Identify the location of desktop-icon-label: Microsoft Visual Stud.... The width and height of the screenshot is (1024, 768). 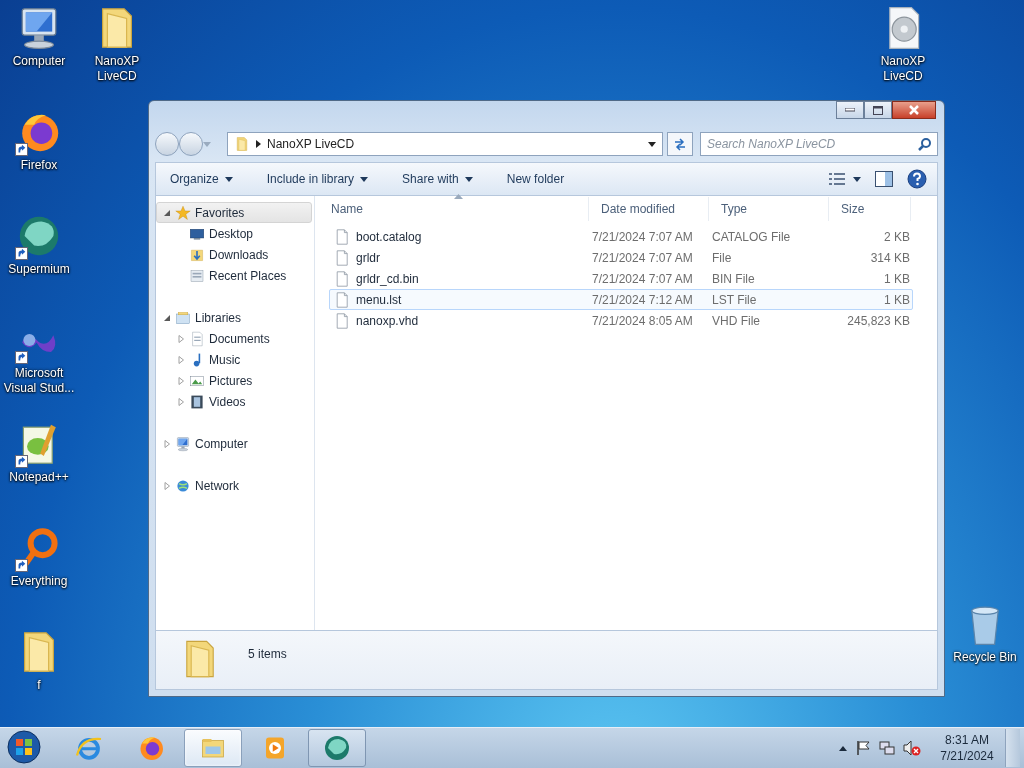
(39, 381).